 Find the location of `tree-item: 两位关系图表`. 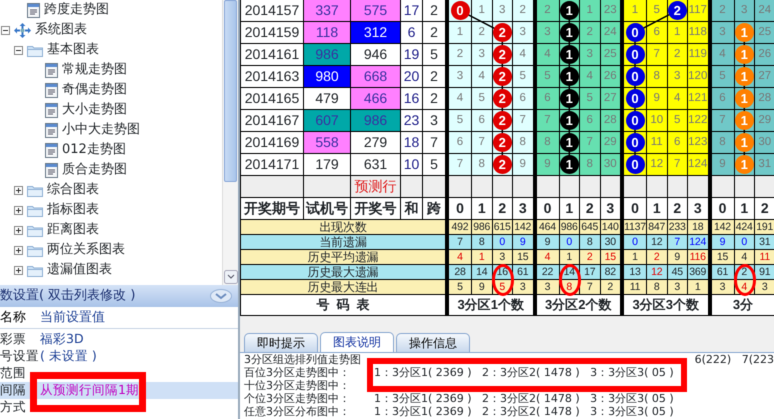

tree-item: 两位关系图表 is located at coordinates (86, 250).